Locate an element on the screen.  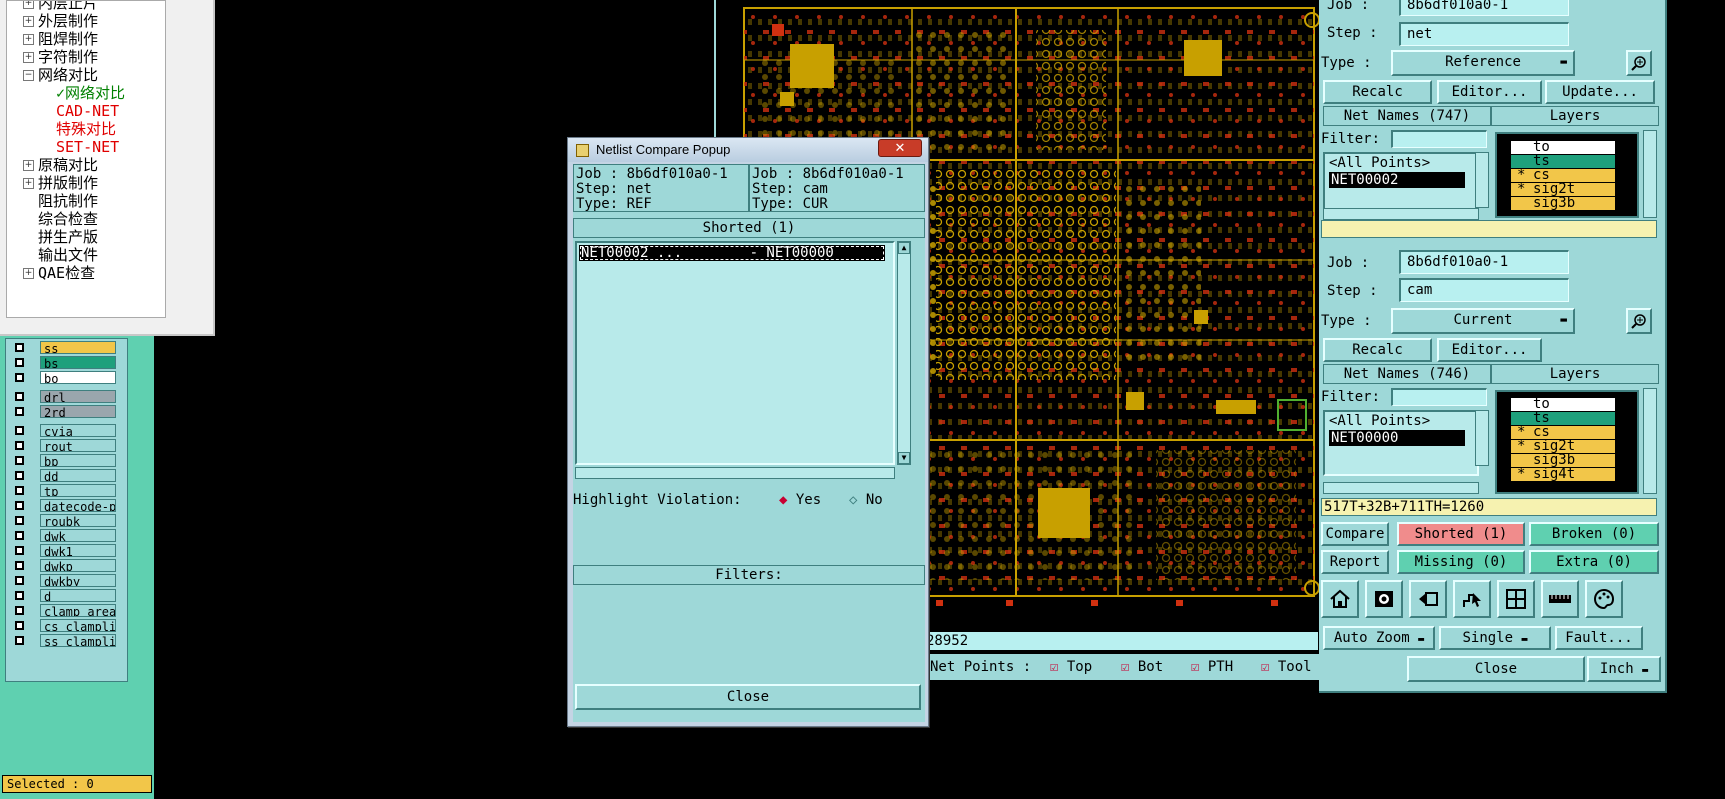
layer-row: dwkby is located at coordinates (67, 581).